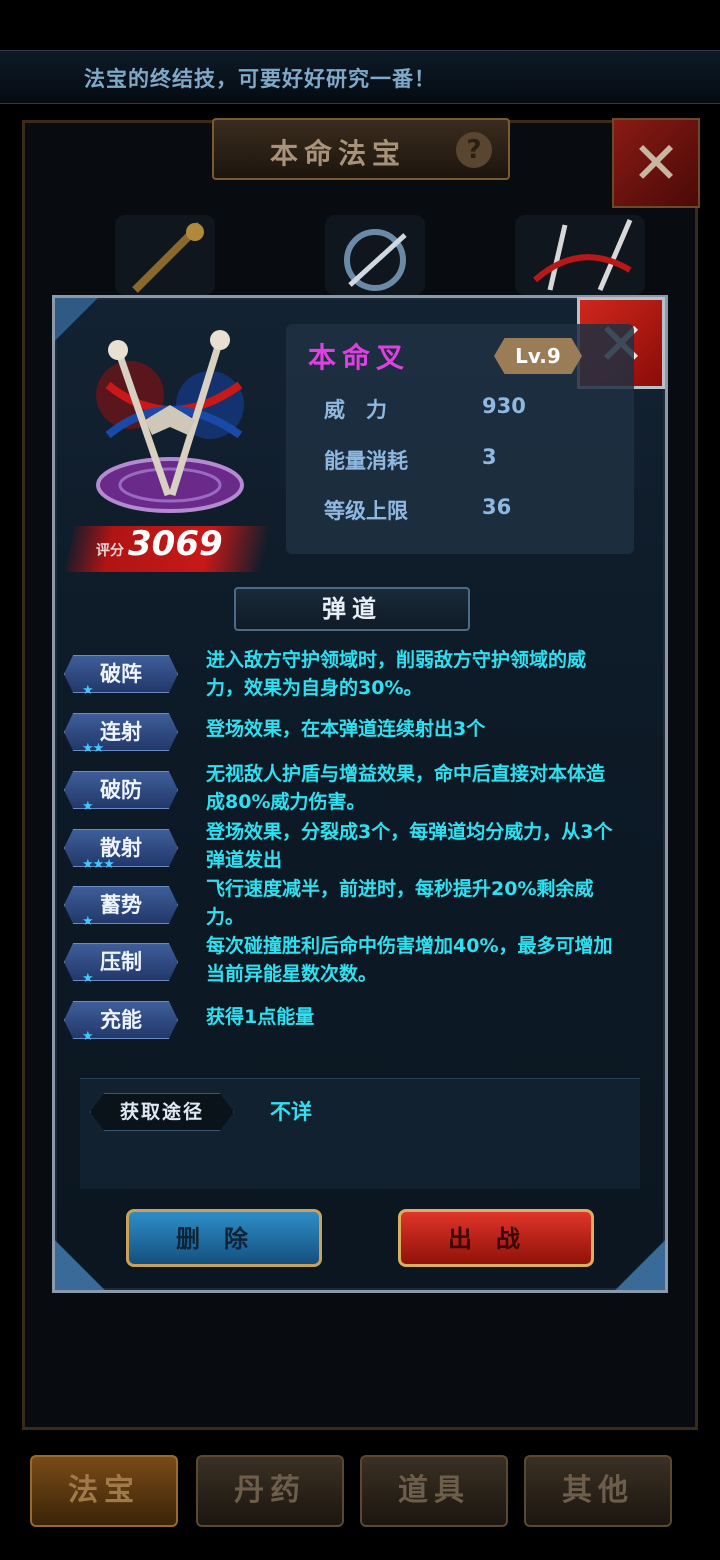  I want to click on stat-label-level-cap: 等级上限, so click(366, 511).